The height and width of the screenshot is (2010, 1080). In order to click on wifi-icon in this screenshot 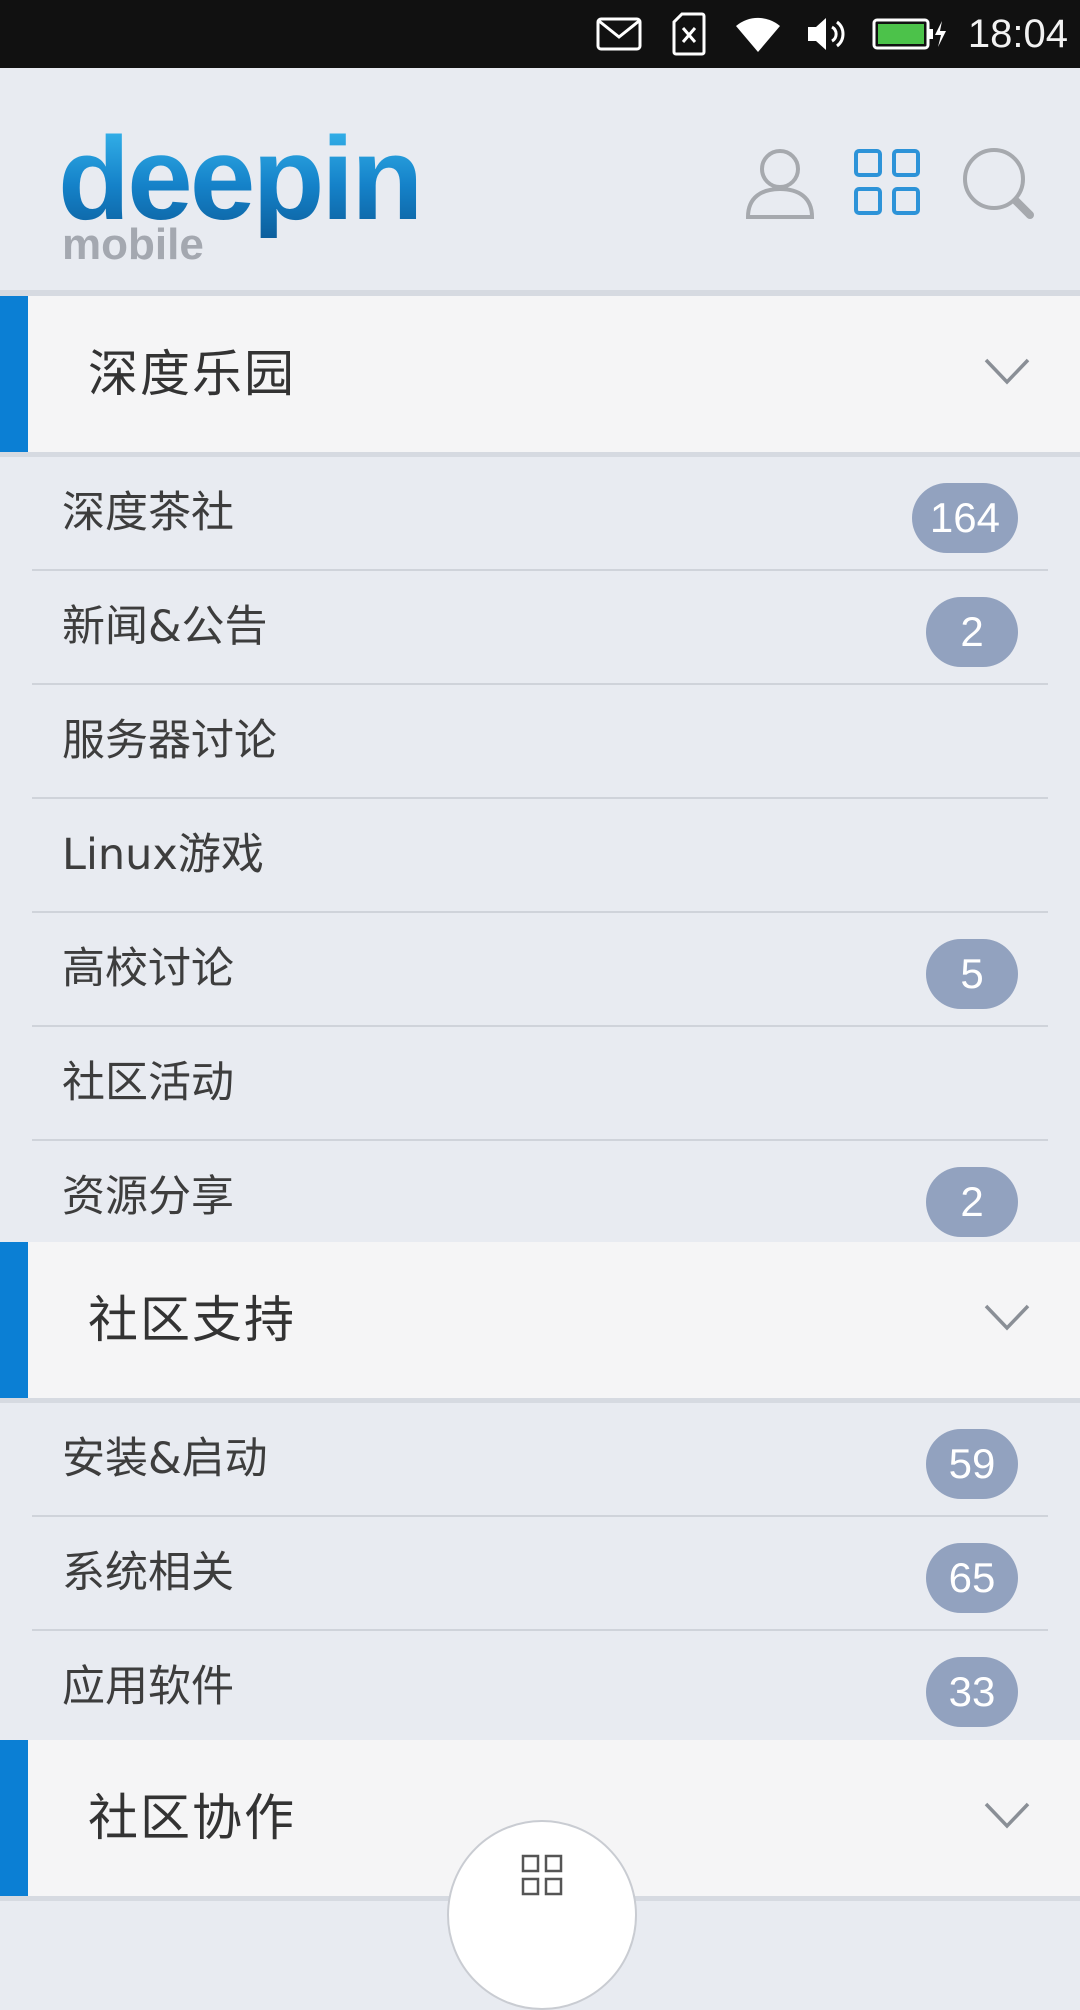, I will do `click(758, 34)`.